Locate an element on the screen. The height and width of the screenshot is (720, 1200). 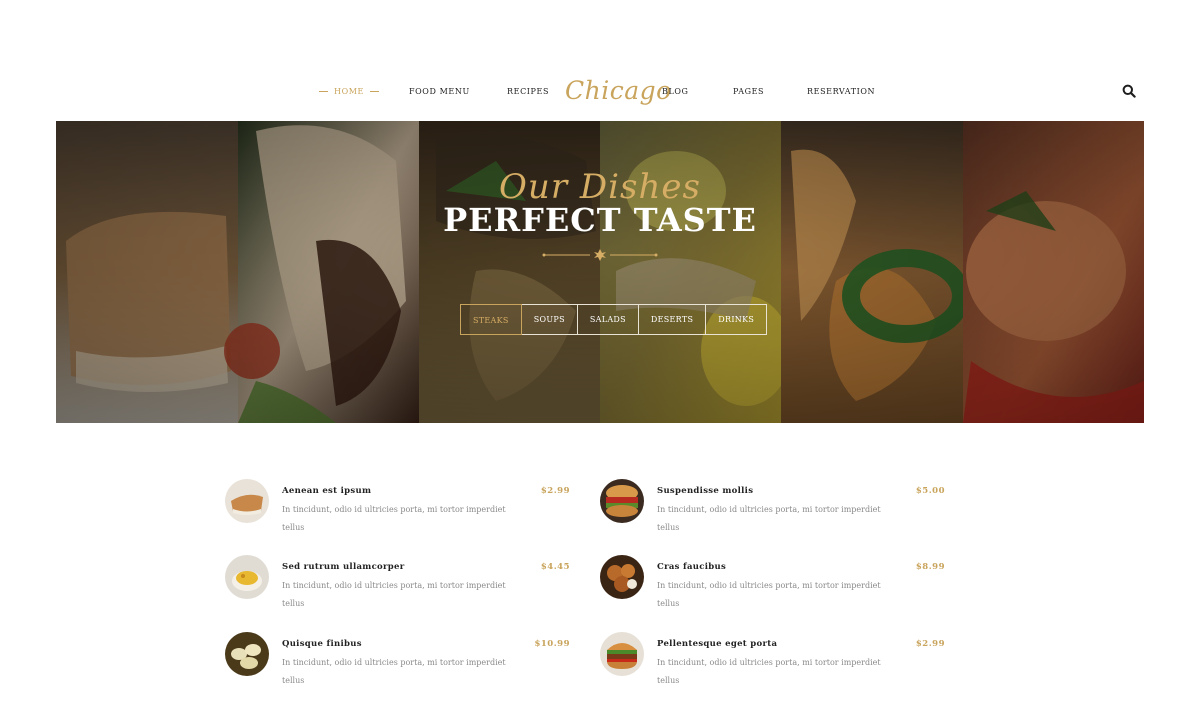
nav-item-reservation: RESERVATION is located at coordinates (841, 91).